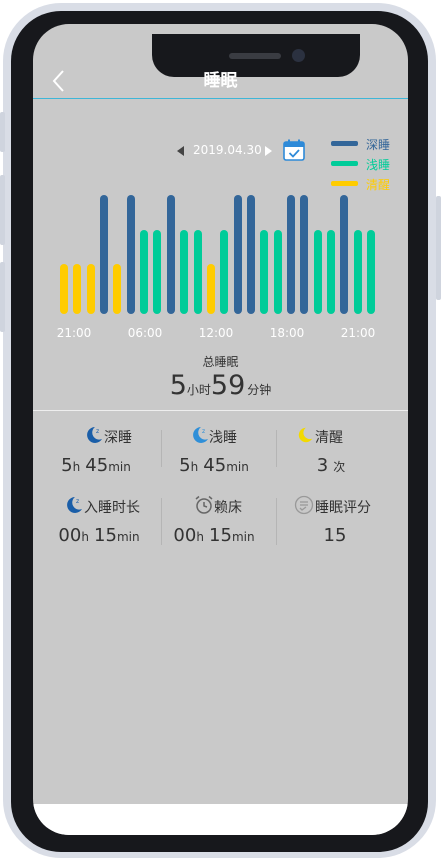 The width and height of the screenshot is (441, 863). I want to click on next-date-icon, so click(268, 151).